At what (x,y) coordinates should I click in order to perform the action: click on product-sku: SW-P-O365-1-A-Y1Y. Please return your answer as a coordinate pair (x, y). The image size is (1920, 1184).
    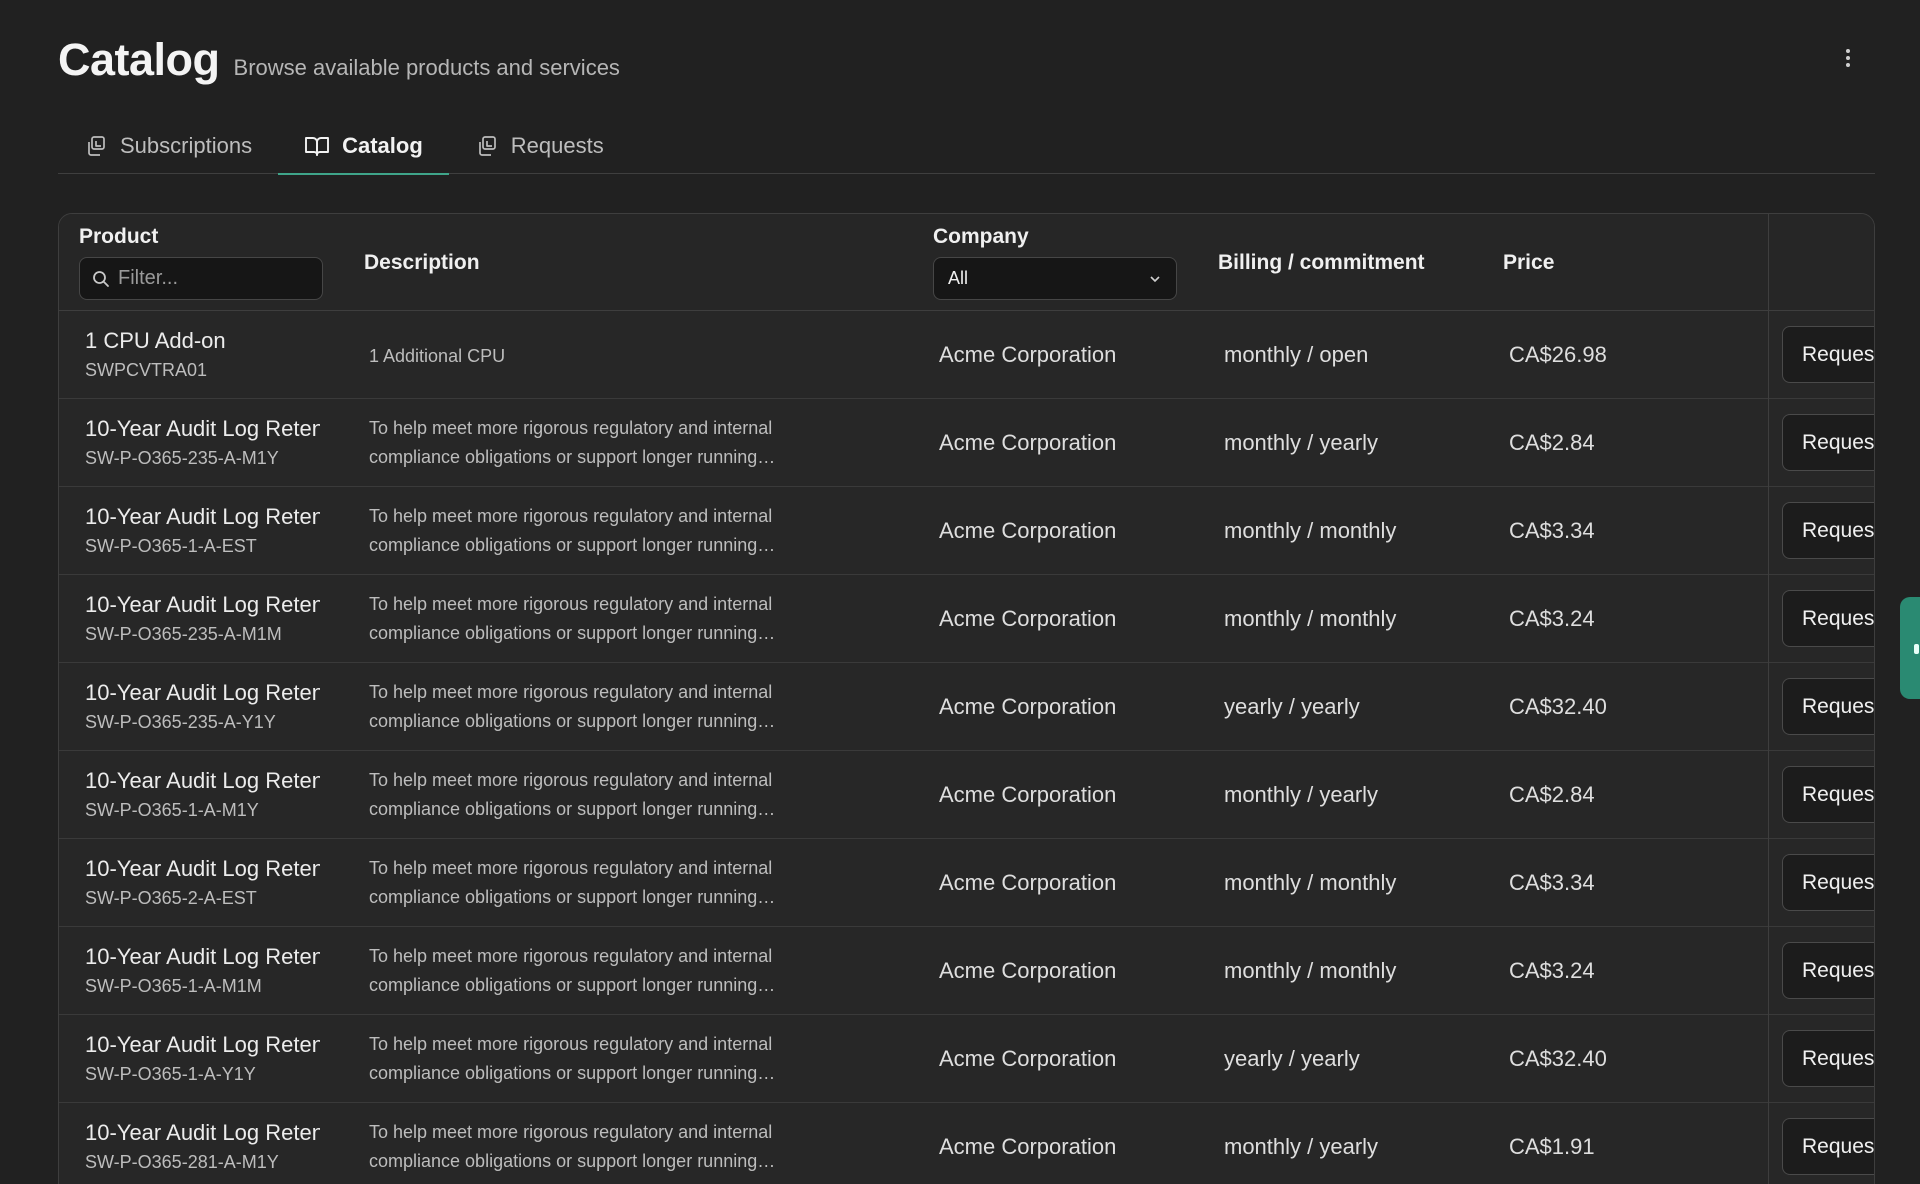
    Looking at the image, I should click on (170, 1074).